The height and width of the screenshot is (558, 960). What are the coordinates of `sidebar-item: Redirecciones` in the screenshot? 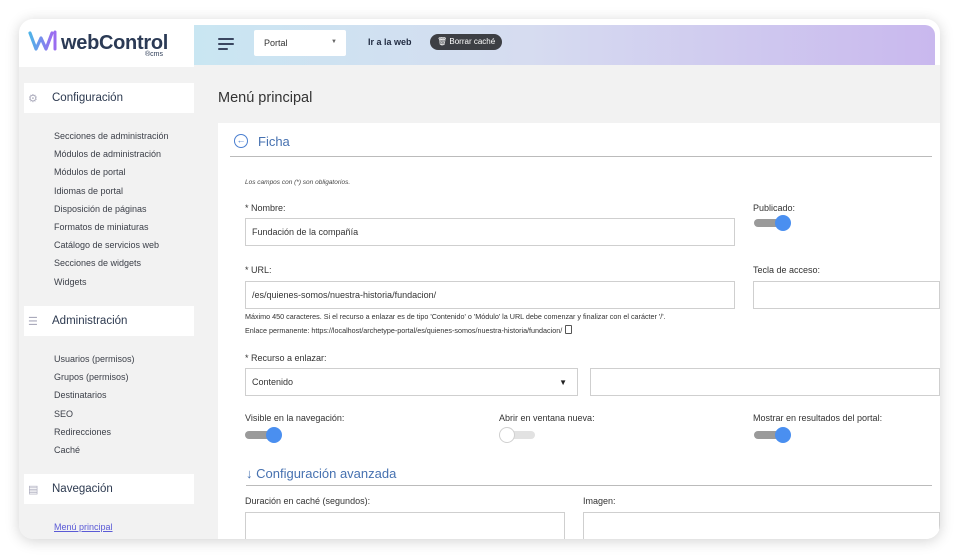 It's located at (94, 432).